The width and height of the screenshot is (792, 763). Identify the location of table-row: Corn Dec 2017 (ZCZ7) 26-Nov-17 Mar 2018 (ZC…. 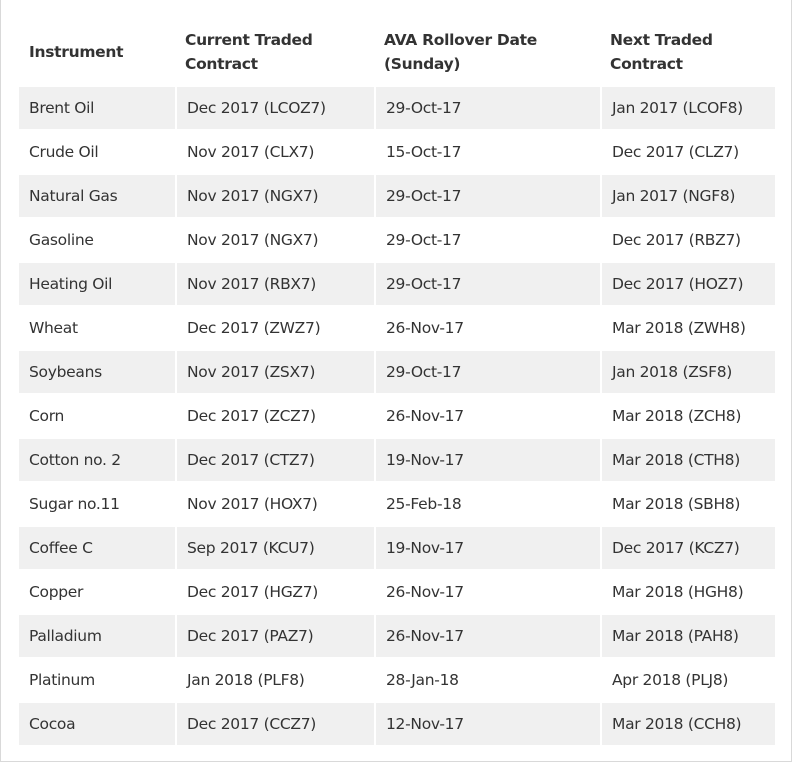
(397, 416).